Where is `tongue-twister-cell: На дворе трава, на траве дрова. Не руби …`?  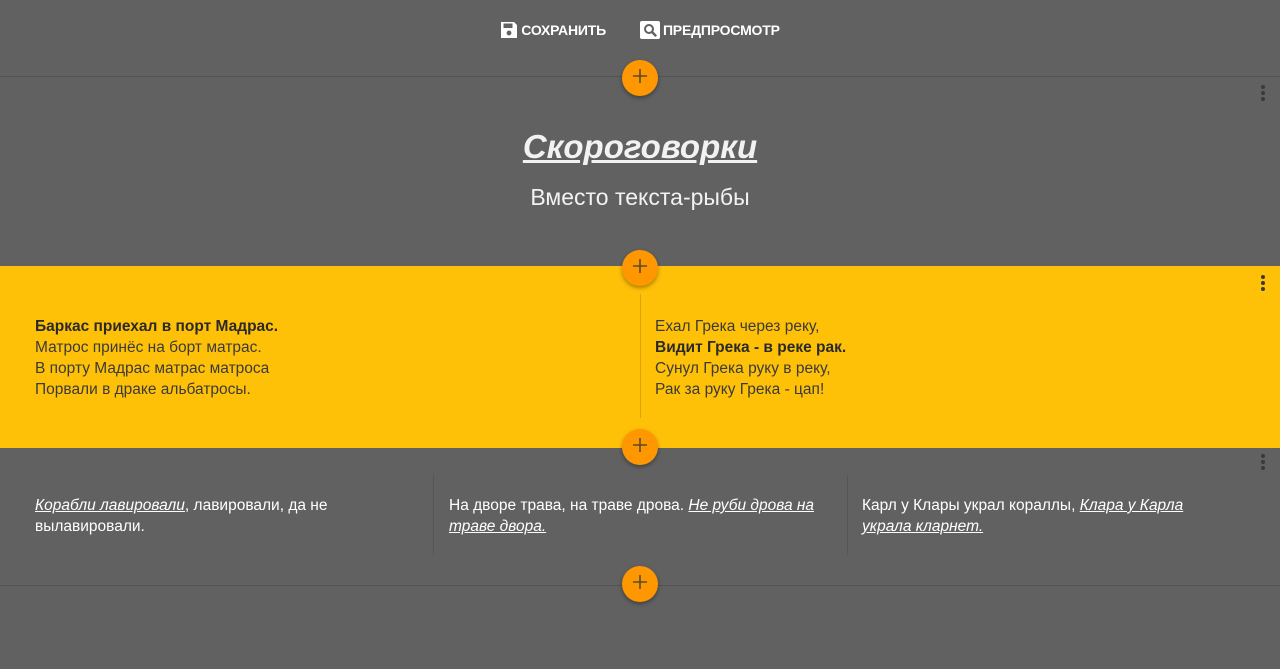 tongue-twister-cell: На дворе трава, на траве дрова. Не руби … is located at coordinates (641, 516).